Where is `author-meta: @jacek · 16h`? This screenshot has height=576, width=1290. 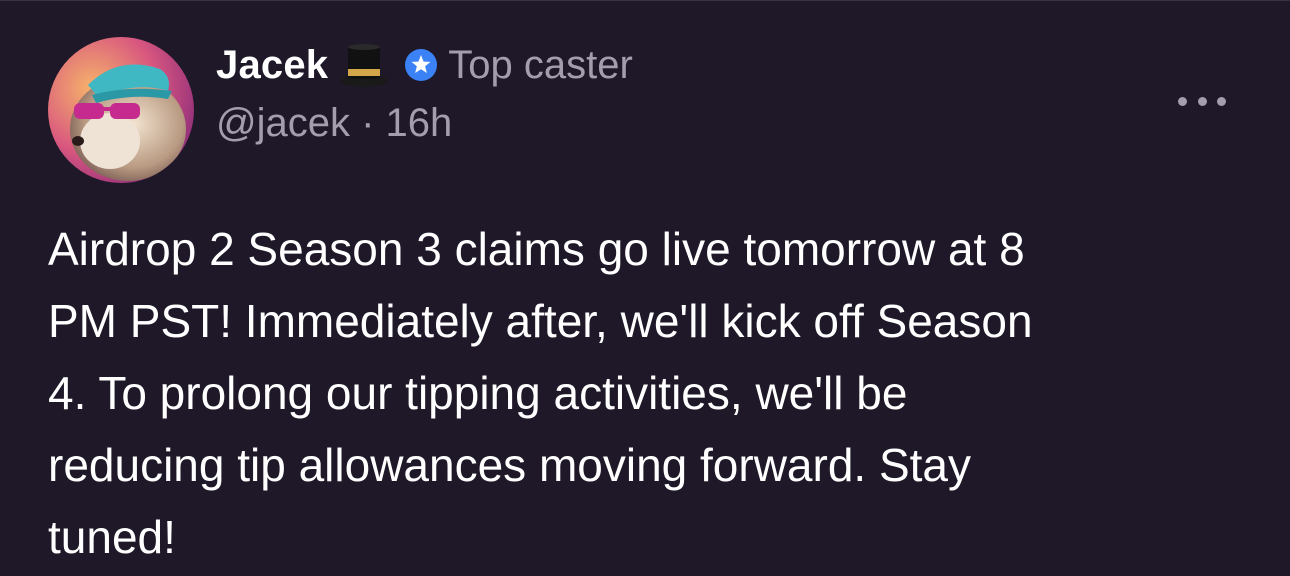 author-meta: @jacek · 16h is located at coordinates (334, 123).